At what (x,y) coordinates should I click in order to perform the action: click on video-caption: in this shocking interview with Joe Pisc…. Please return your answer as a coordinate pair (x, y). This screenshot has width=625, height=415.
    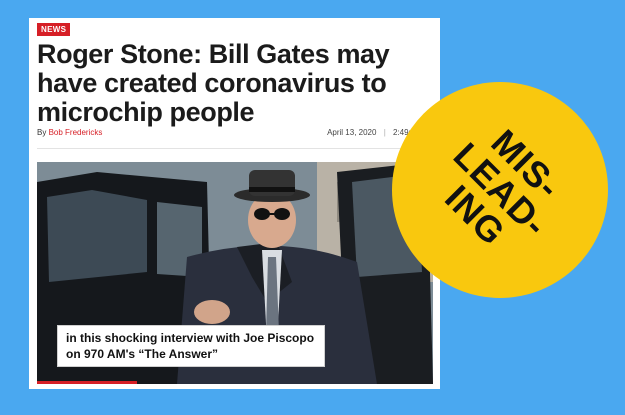
    Looking at the image, I should click on (191, 346).